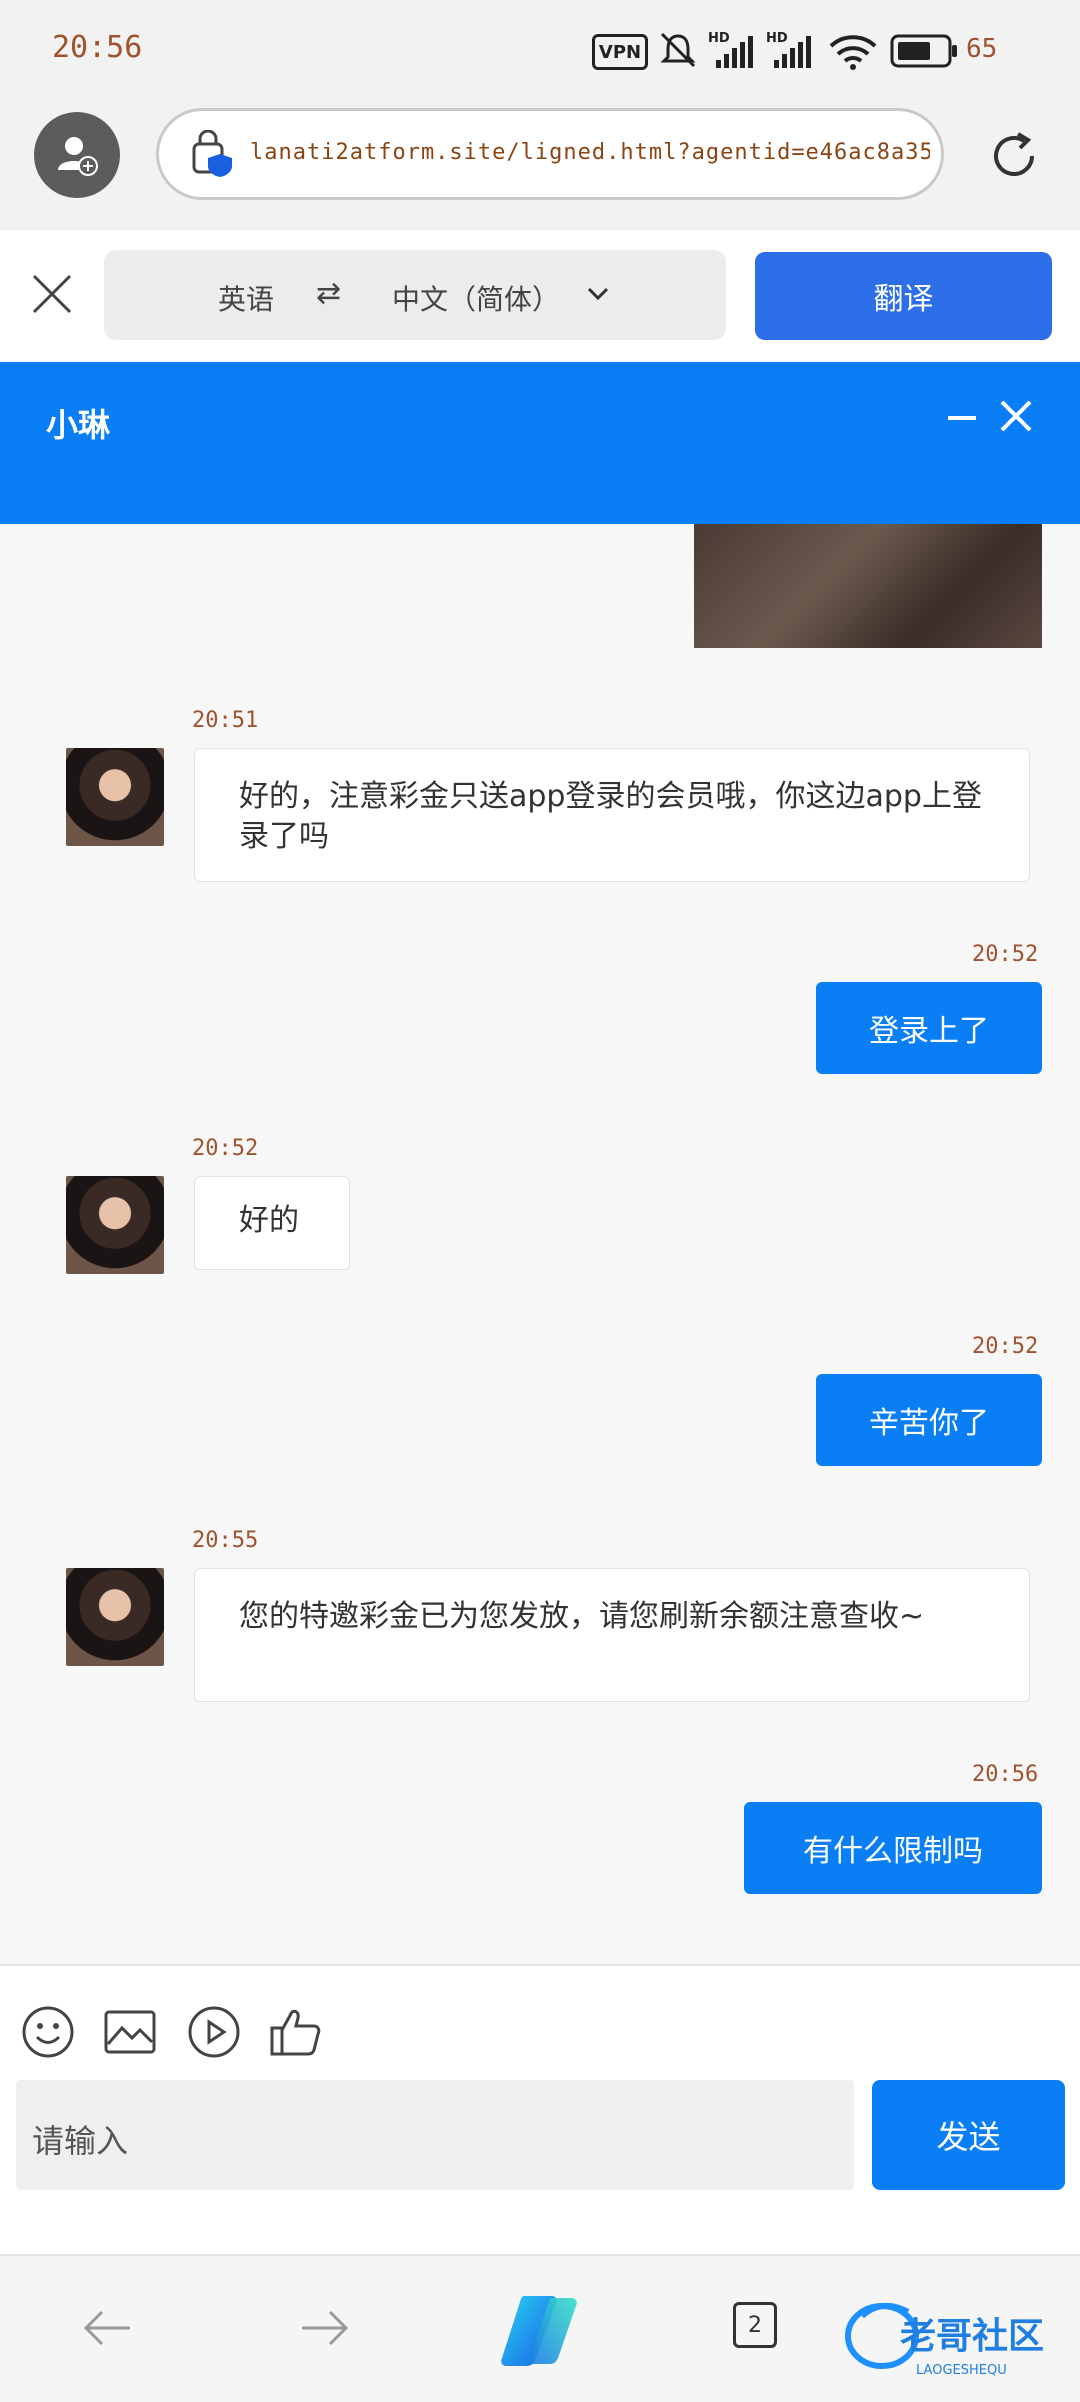 Image resolution: width=1080 pixels, height=2402 pixels. Describe the element at coordinates (108, 2328) in the screenshot. I see `back-arrow-icon` at that location.